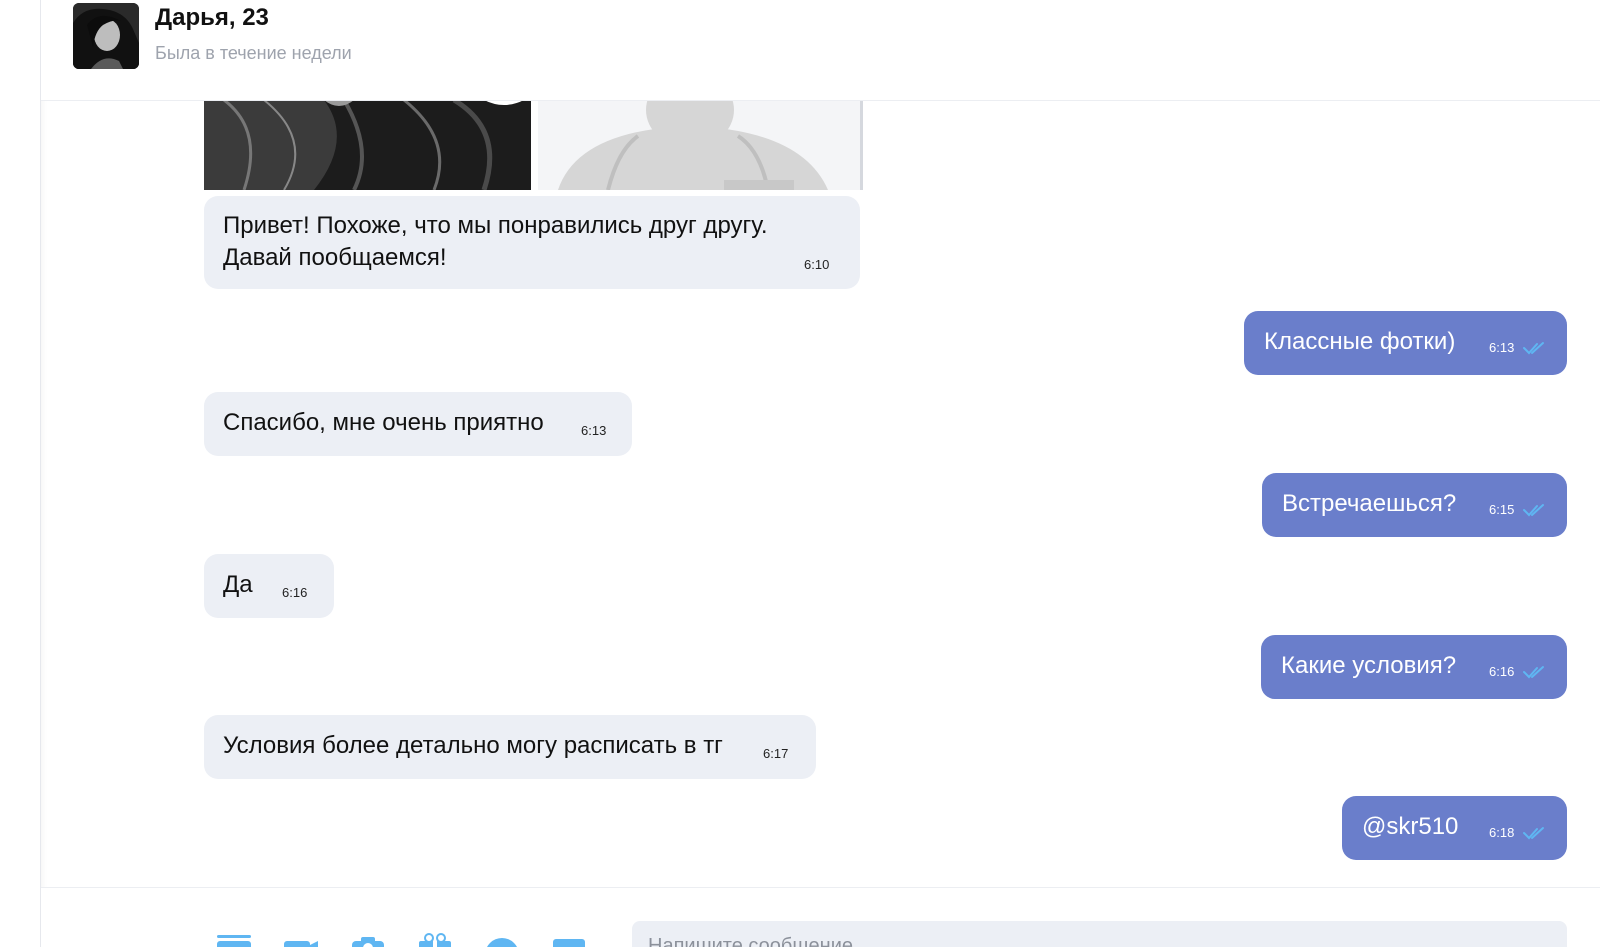  Describe the element at coordinates (301, 940) in the screenshot. I see `video-icon` at that location.